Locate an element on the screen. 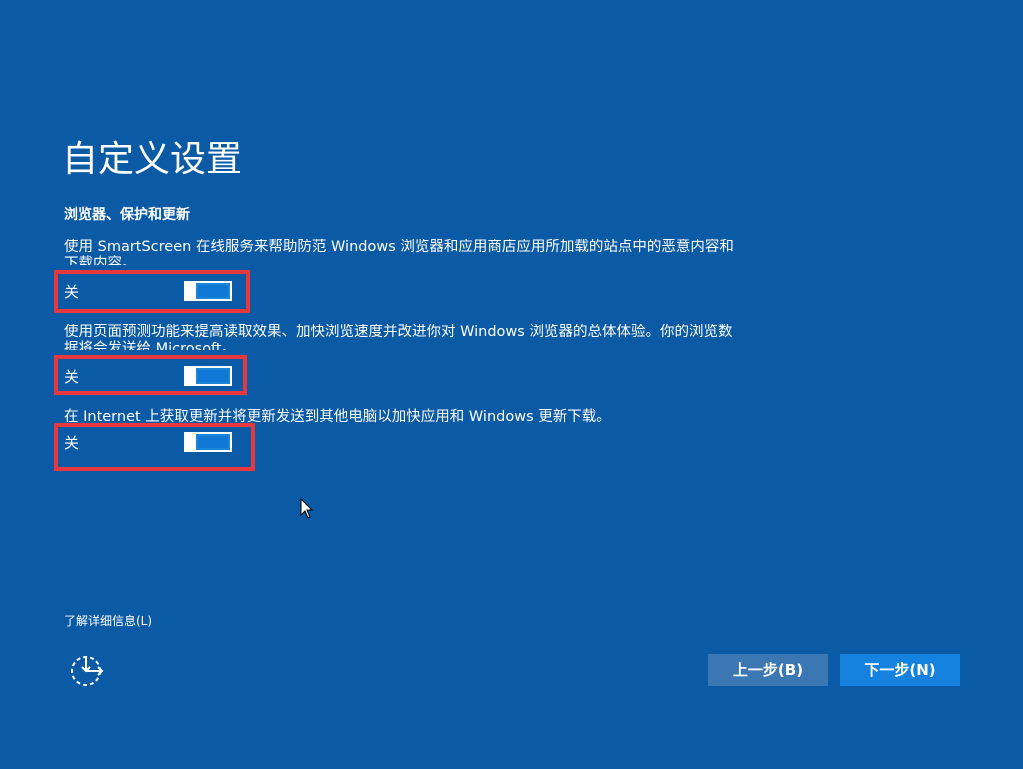 The width and height of the screenshot is (1023, 769). update-sharing-toggle is located at coordinates (208, 442).